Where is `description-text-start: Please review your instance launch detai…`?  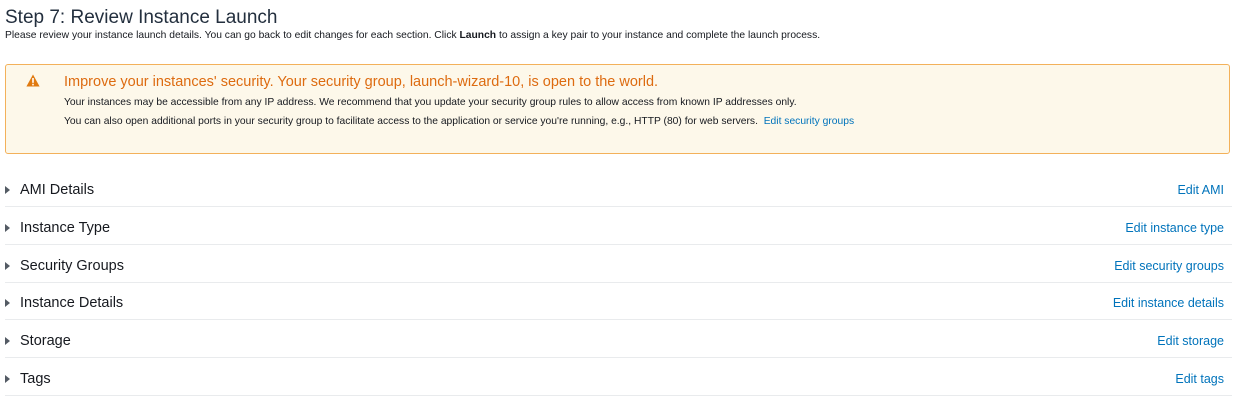
description-text-start: Please review your instance launch detai… is located at coordinates (232, 35).